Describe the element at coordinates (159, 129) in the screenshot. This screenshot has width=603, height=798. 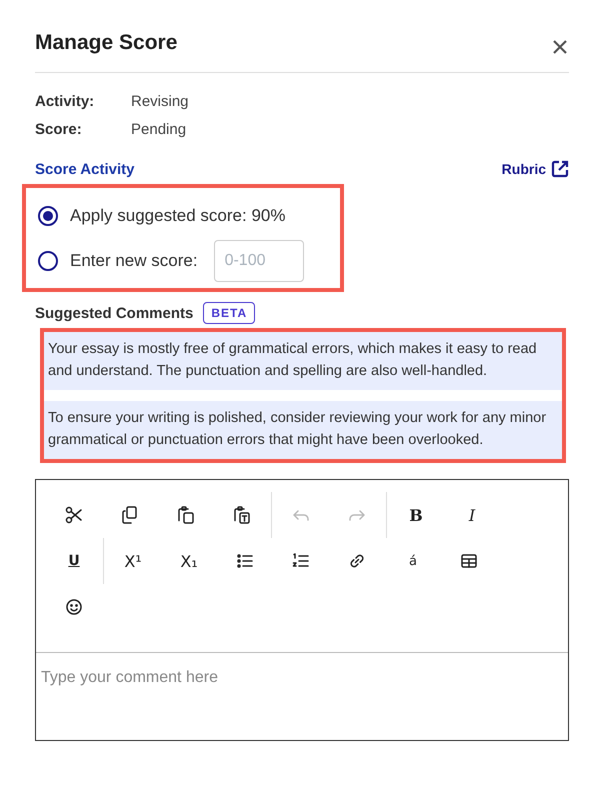
I see `detail-value: Pending` at that location.